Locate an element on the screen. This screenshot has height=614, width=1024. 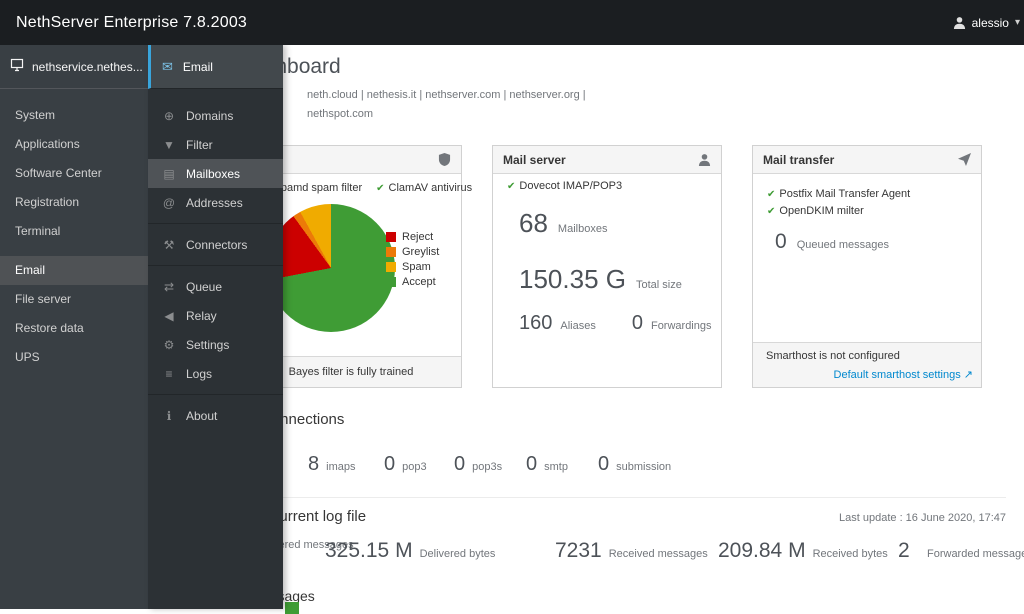
submenu-item-filter: ▼ Filter is located at coordinates (215, 144).